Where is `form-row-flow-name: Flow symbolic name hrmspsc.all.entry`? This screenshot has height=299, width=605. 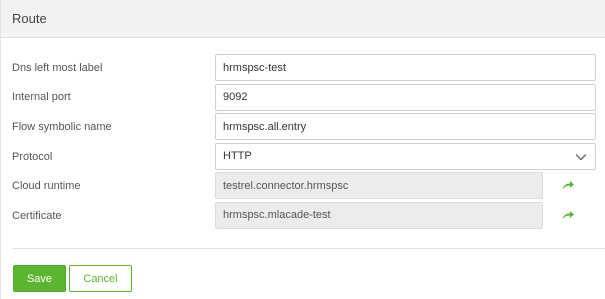 form-row-flow-name: Flow symbolic name hrmspsc.all.entry is located at coordinates (303, 127).